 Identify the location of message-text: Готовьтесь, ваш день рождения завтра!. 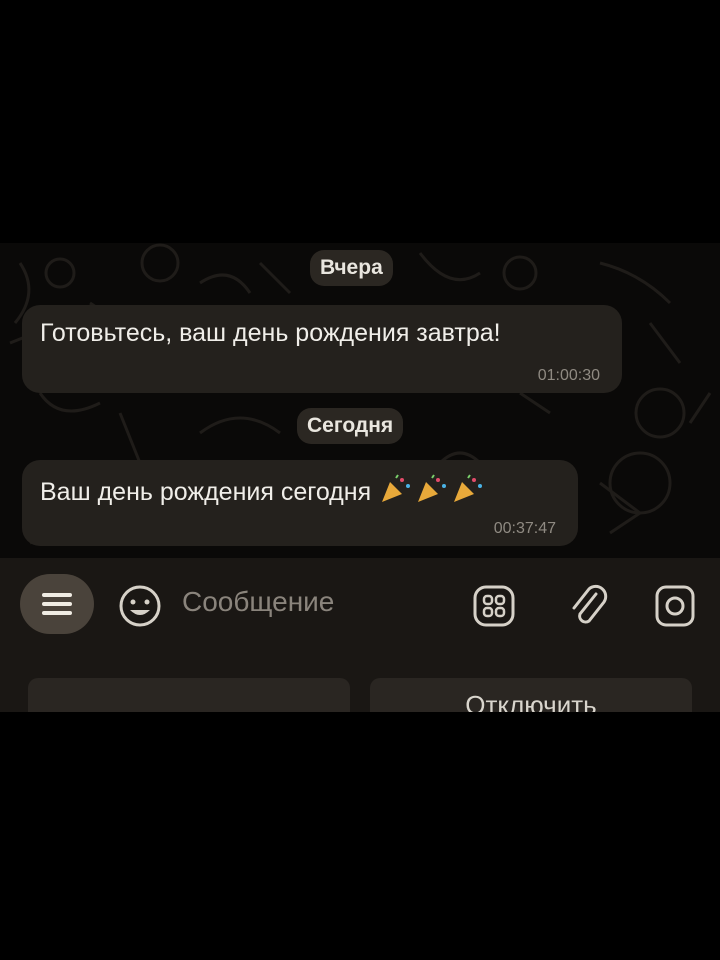
(270, 333).